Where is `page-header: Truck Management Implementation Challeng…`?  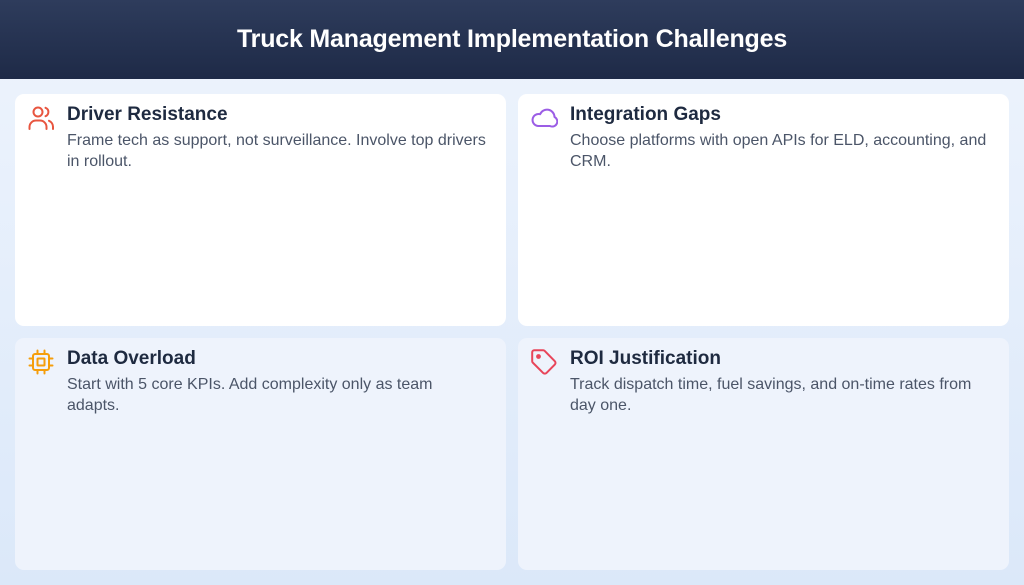
page-header: Truck Management Implementation Challeng… is located at coordinates (512, 39).